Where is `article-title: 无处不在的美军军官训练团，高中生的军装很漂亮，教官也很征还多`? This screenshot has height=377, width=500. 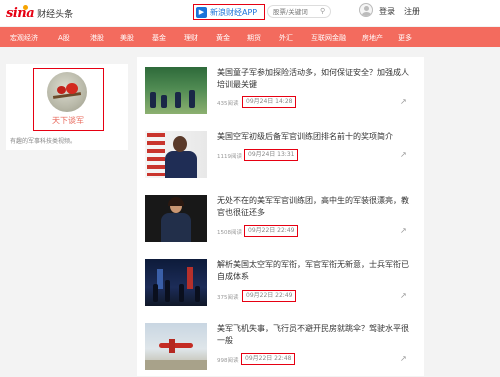
article-title: 无处不在的美军军官训练团，高中生的军装很漂亮，教官也很征还多 is located at coordinates (316, 207).